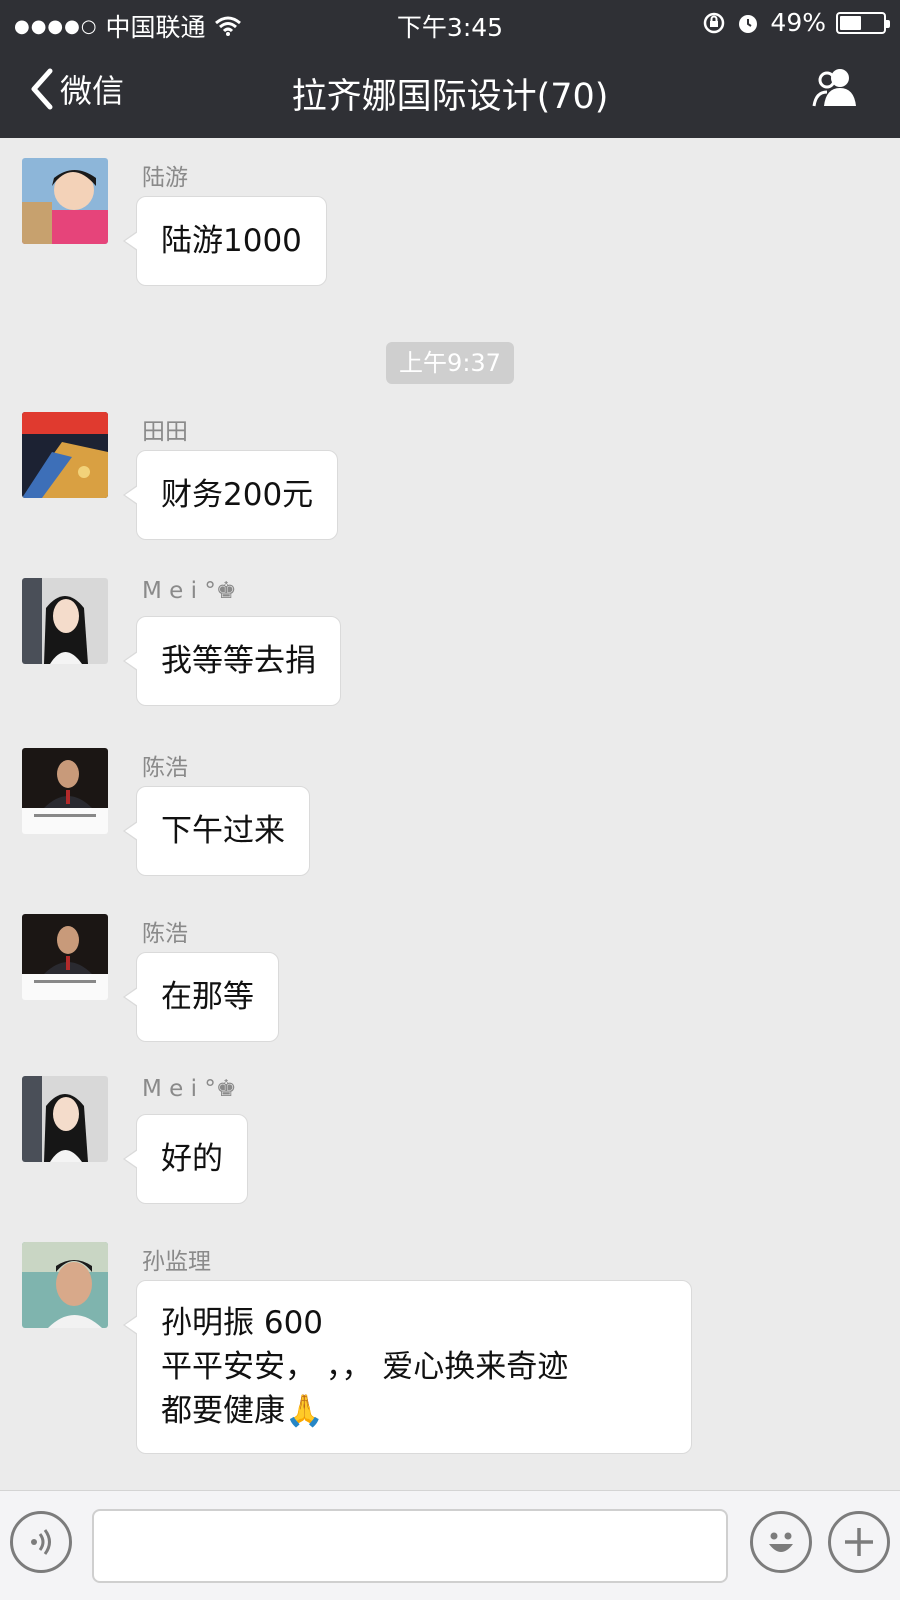 Image resolution: width=900 pixels, height=1600 pixels. Describe the element at coordinates (450, 23) in the screenshot. I see `status-bar: ●●●●○ 中国联通 下午3:45 49%` at that location.